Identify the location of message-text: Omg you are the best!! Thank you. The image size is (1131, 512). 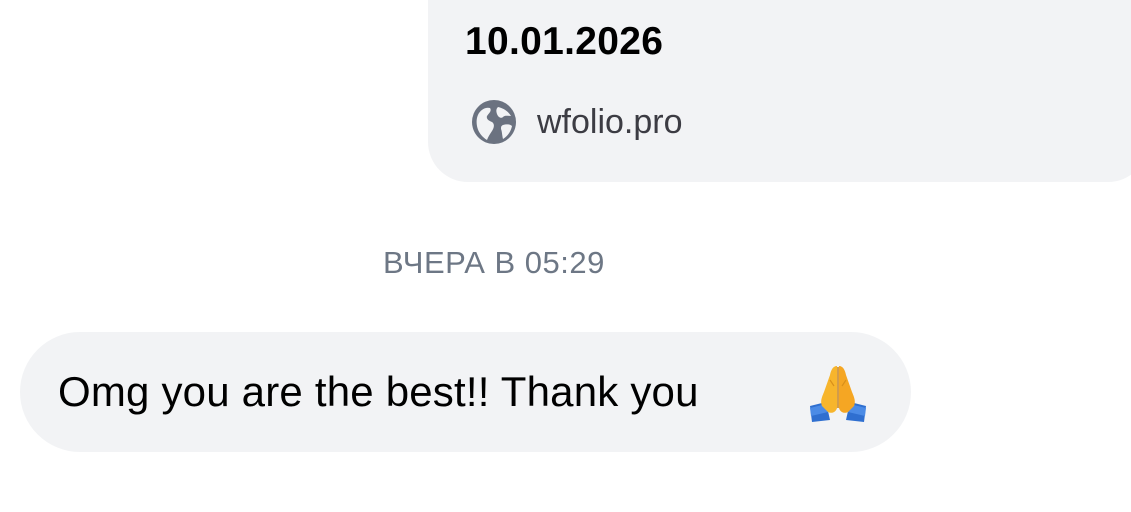
(378, 391).